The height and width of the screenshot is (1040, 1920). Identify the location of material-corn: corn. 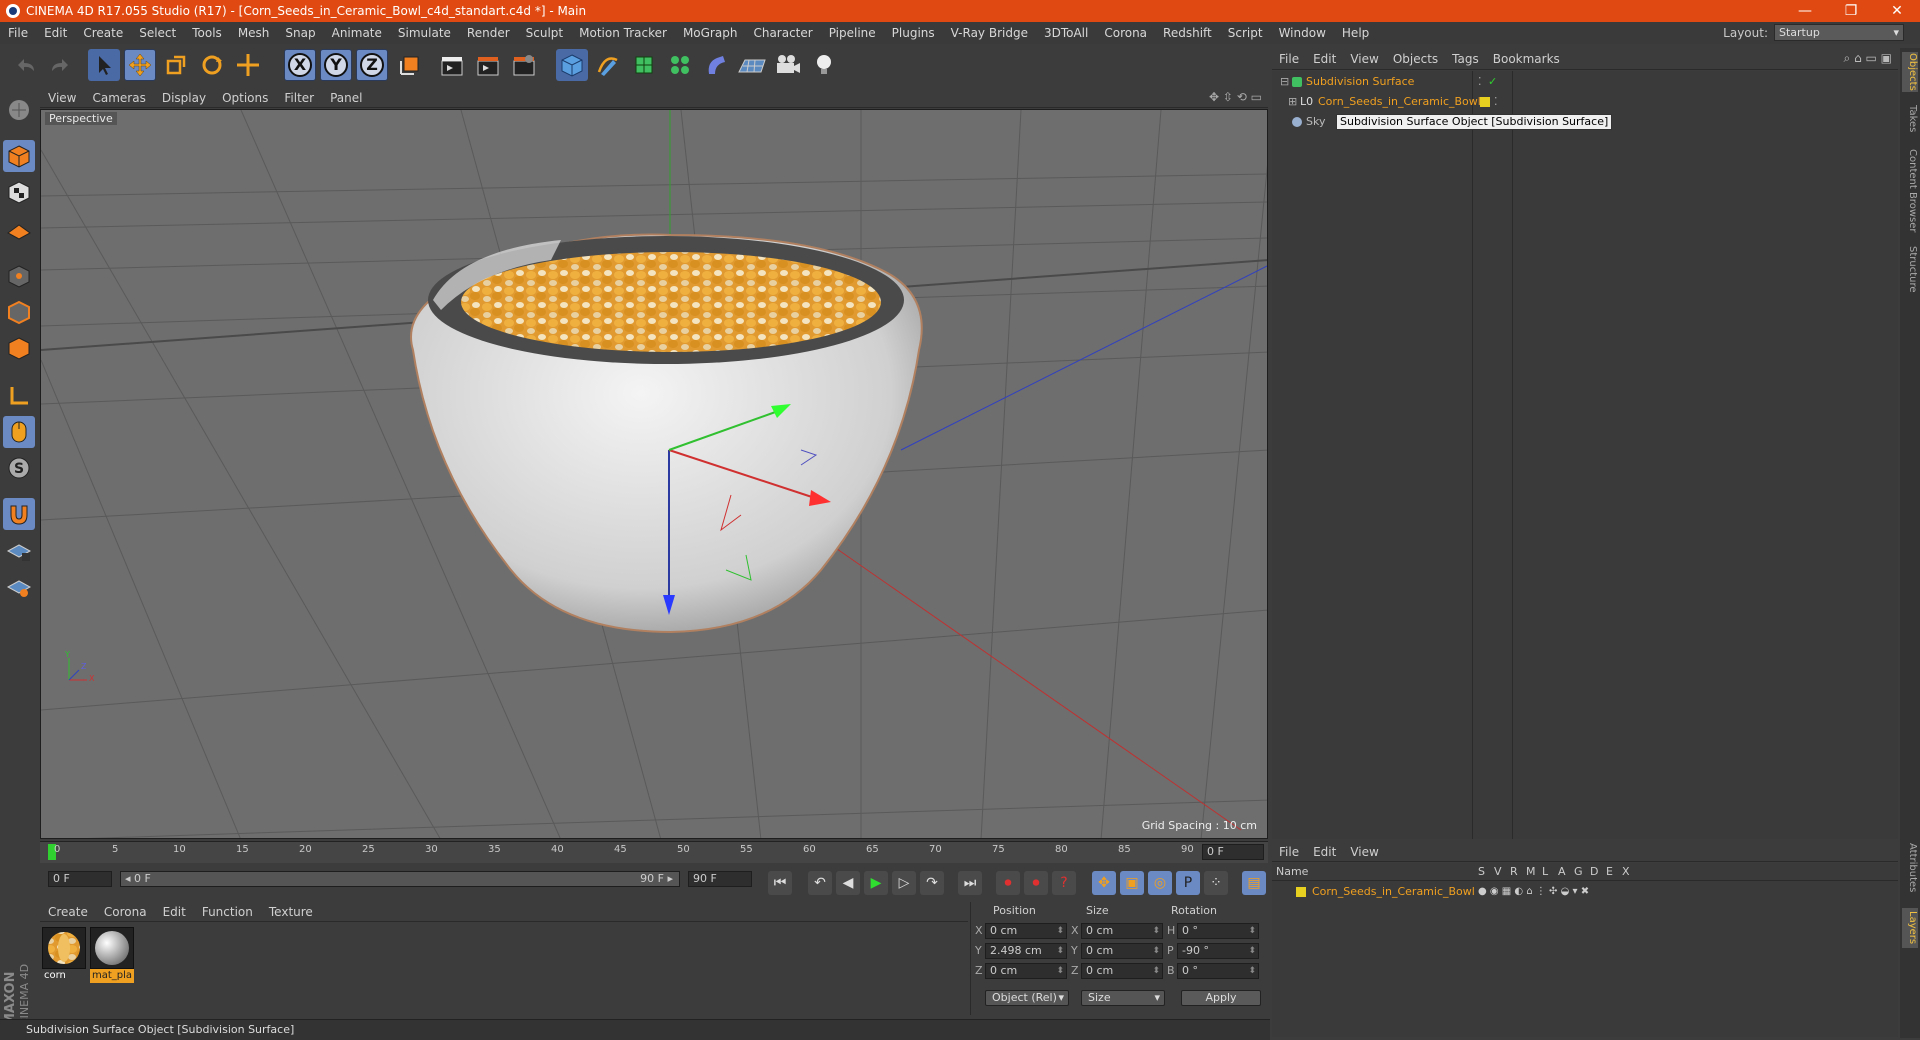
(64, 956).